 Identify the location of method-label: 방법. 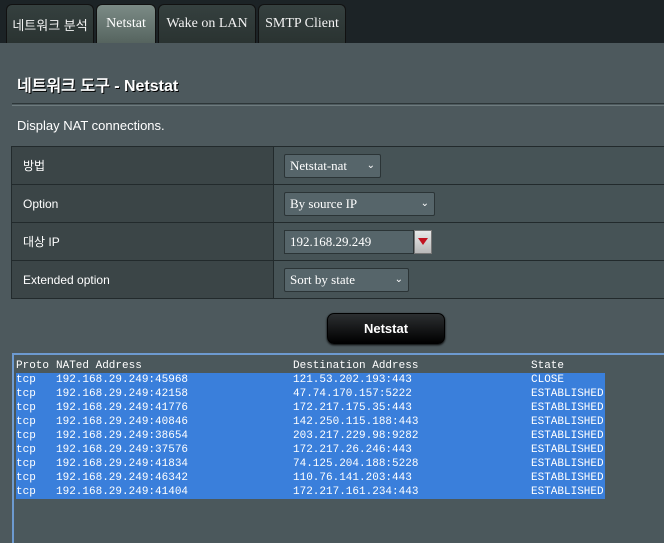
(143, 166).